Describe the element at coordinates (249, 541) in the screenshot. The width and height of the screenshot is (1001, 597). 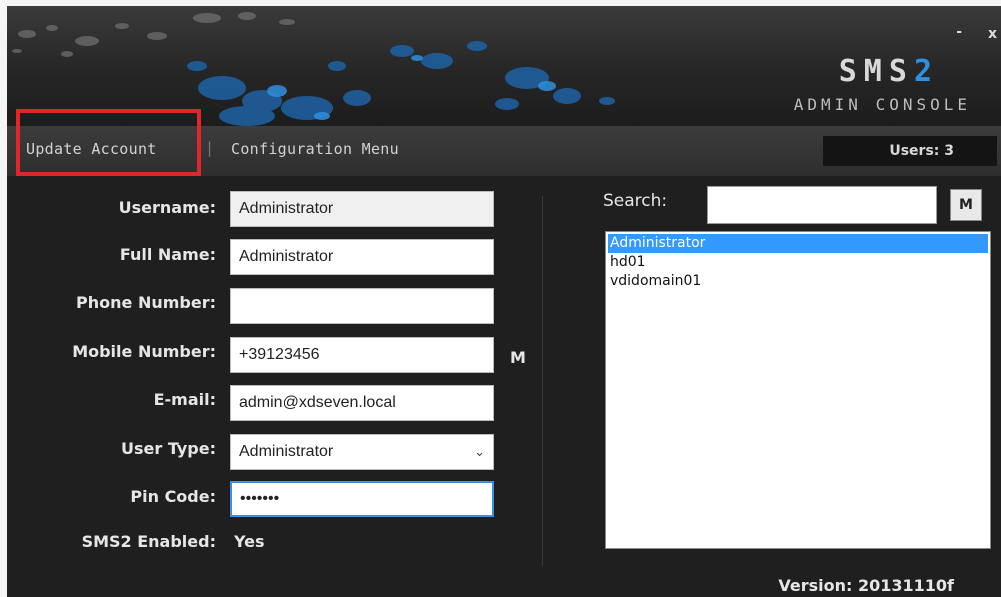
I see `sms2-value: Yes` at that location.